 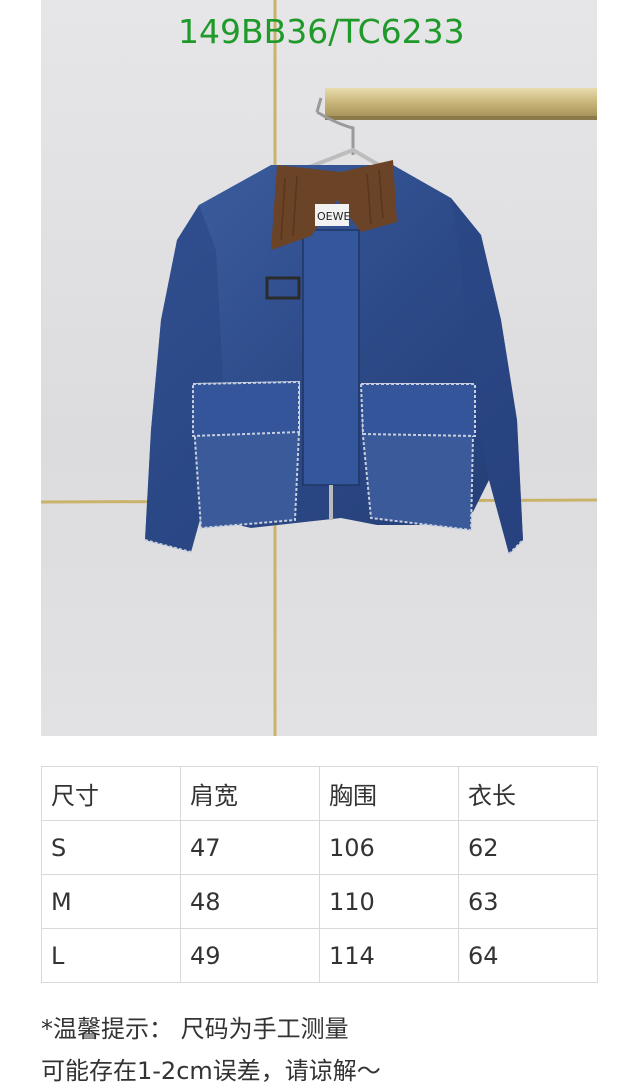 I want to click on front-placket, so click(x=331, y=357).